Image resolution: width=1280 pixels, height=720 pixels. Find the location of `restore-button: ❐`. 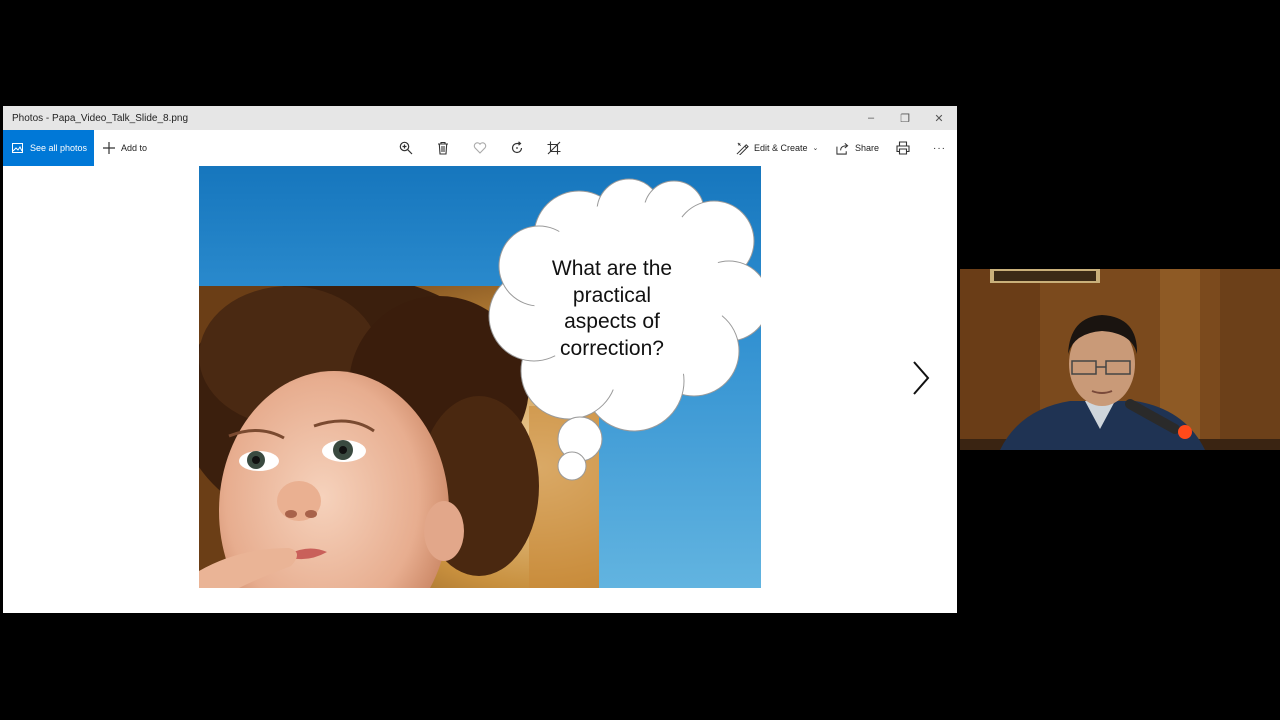

restore-button: ❐ is located at coordinates (905, 118).